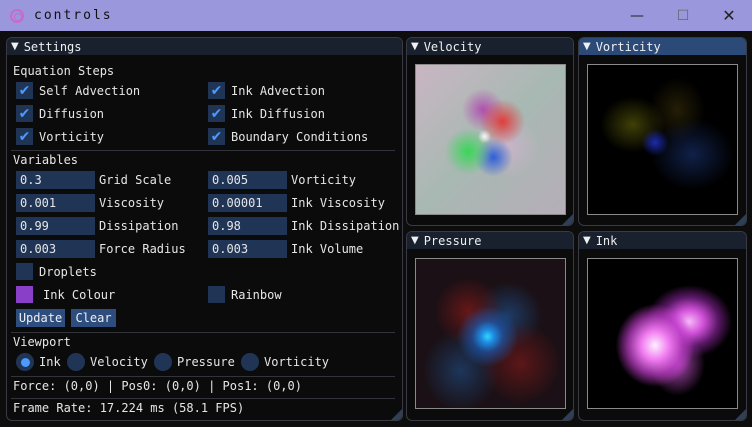 The image size is (752, 427). I want to click on radio-label: Vorticity, so click(297, 362).